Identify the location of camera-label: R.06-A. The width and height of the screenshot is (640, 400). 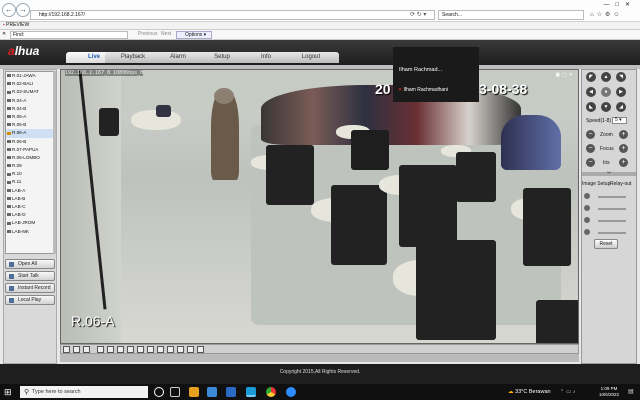
(19, 133).